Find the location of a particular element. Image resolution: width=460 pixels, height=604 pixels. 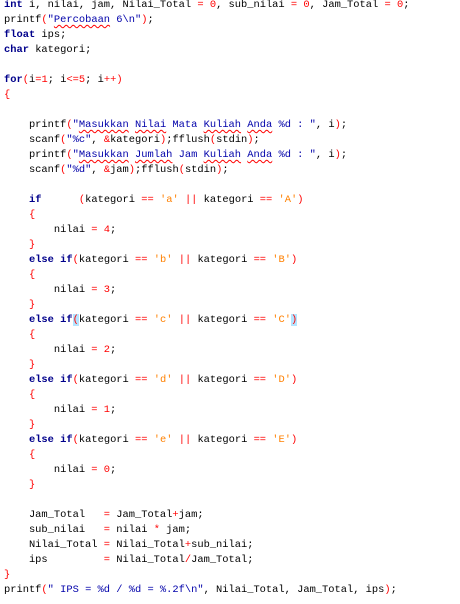

code-token: 6\n" is located at coordinates (126, 20).